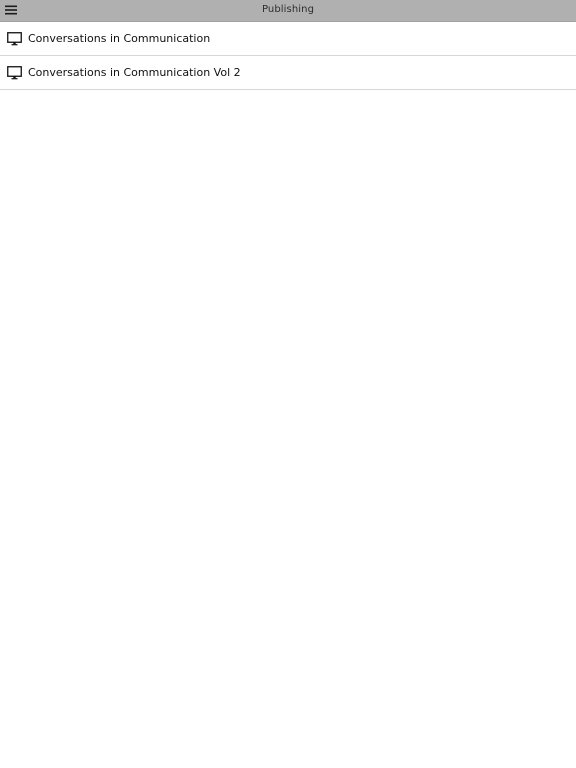 The height and width of the screenshot is (768, 576). What do you see at coordinates (288, 39) in the screenshot?
I see `list-item: Conversations in Communication` at bounding box center [288, 39].